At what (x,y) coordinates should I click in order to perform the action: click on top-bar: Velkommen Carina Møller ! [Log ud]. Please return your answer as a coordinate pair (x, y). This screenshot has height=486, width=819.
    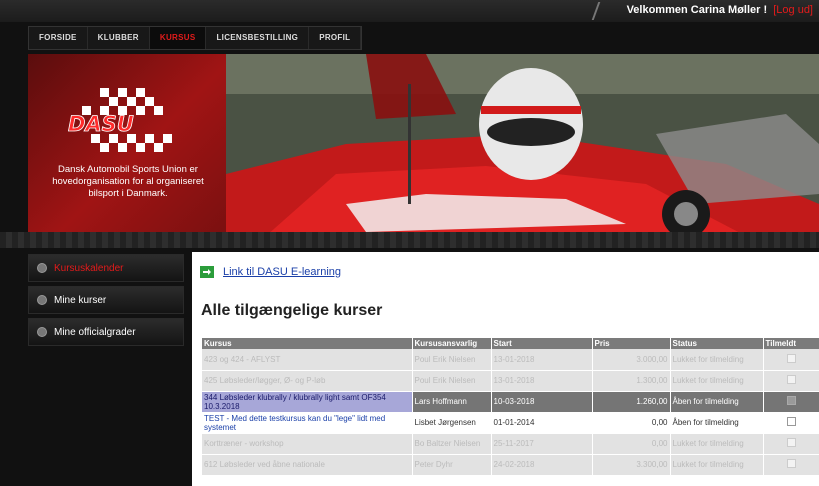
    Looking at the image, I should click on (409, 11).